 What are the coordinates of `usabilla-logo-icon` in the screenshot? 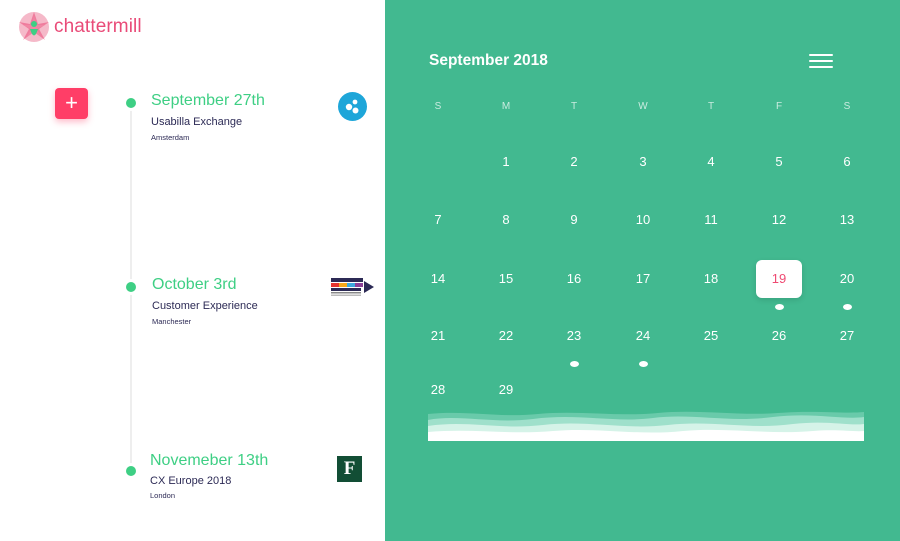 It's located at (352, 106).